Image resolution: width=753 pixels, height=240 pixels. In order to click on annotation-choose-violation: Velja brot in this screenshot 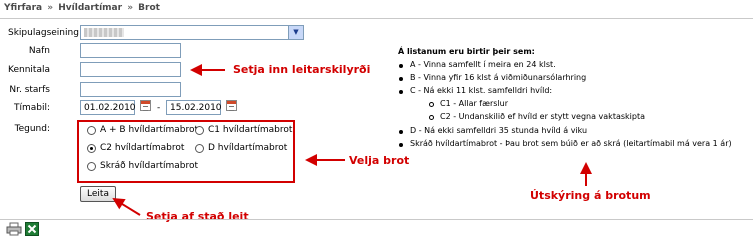, I will do `click(379, 160)`.